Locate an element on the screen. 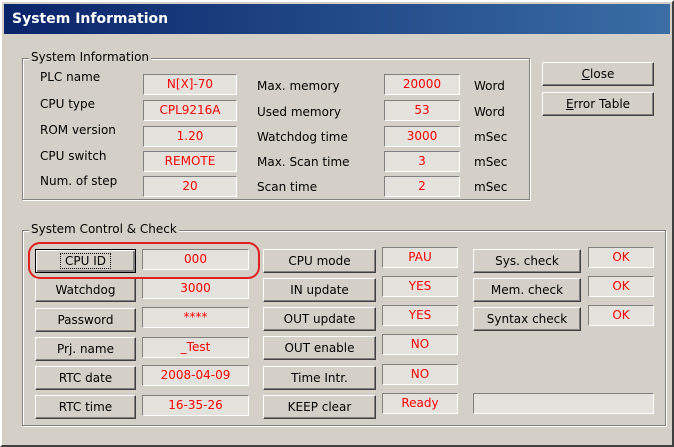 Image resolution: width=674 pixels, height=447 pixels. in-update-button: IN update is located at coordinates (319, 290).